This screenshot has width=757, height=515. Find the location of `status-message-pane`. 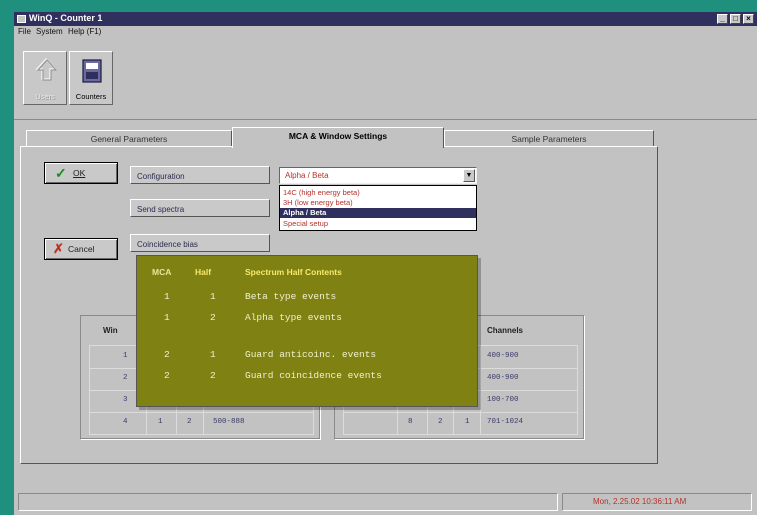

status-message-pane is located at coordinates (288, 502).